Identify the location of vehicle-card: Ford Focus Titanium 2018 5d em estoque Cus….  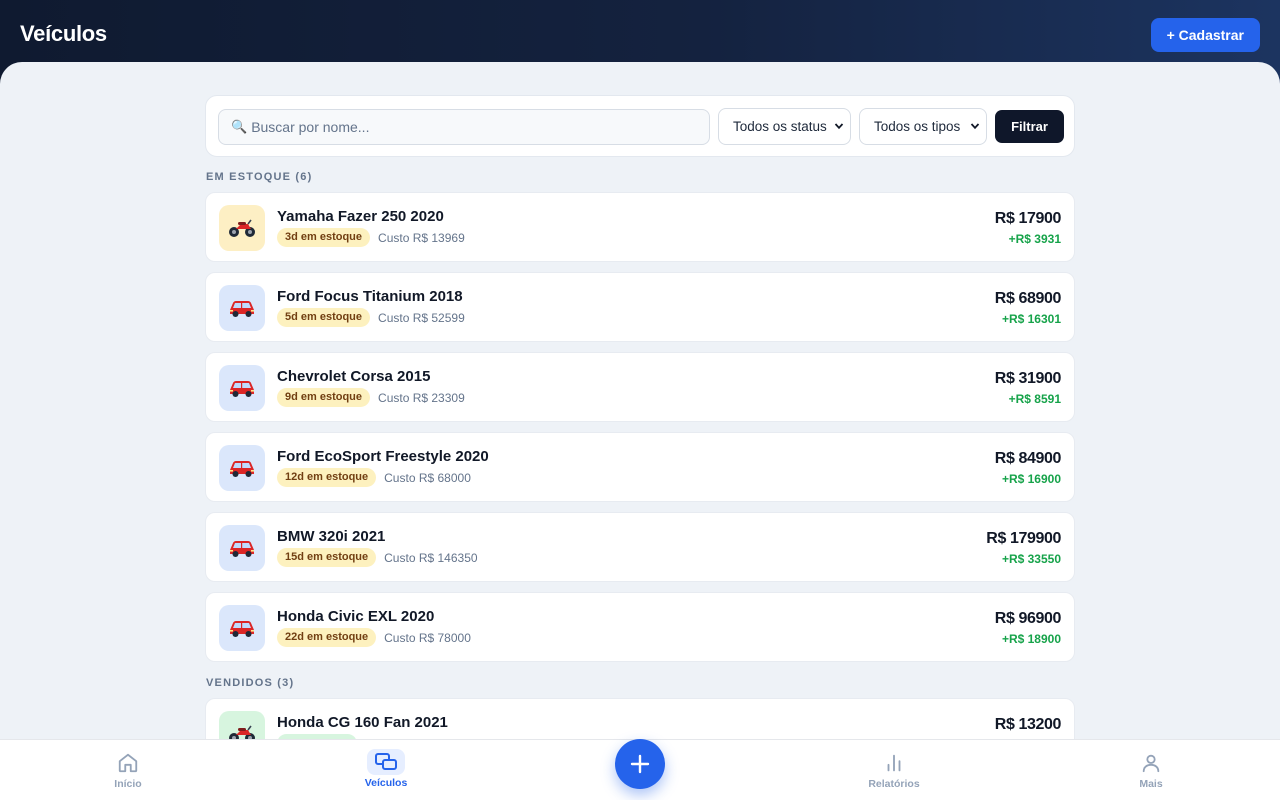
(640, 307).